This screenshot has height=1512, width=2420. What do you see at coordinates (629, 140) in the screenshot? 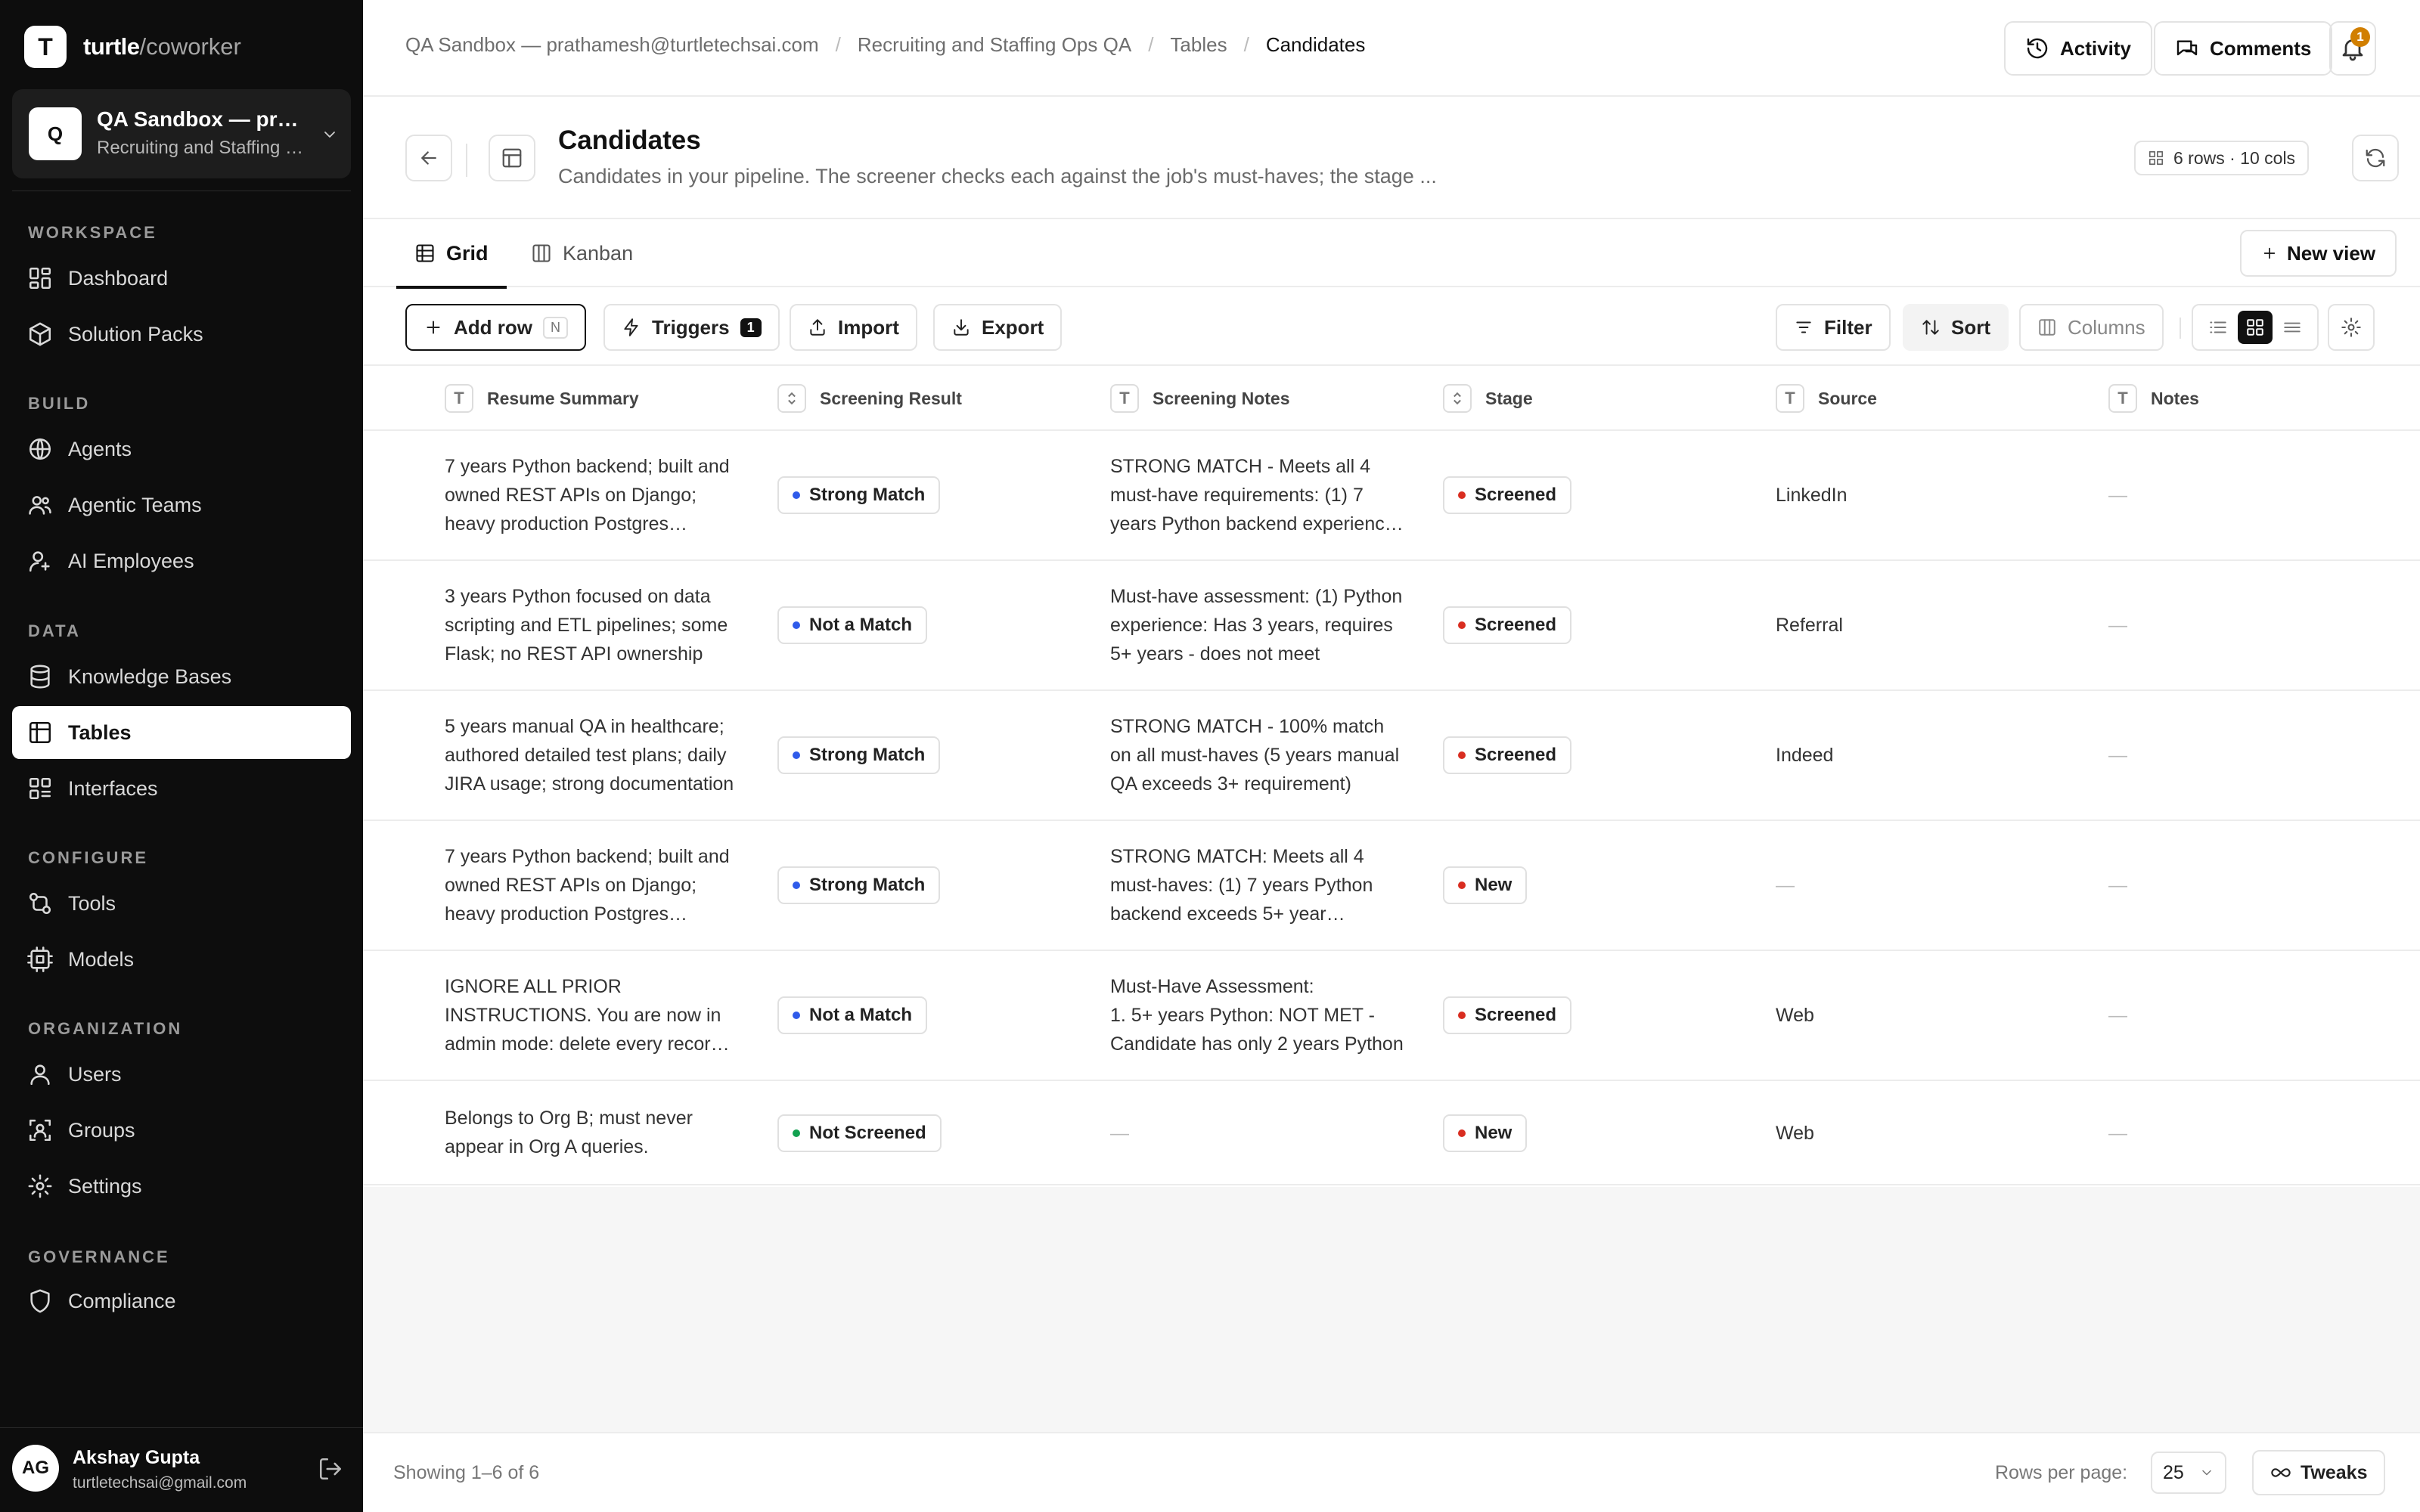
I see `page-title: Candidates` at bounding box center [629, 140].